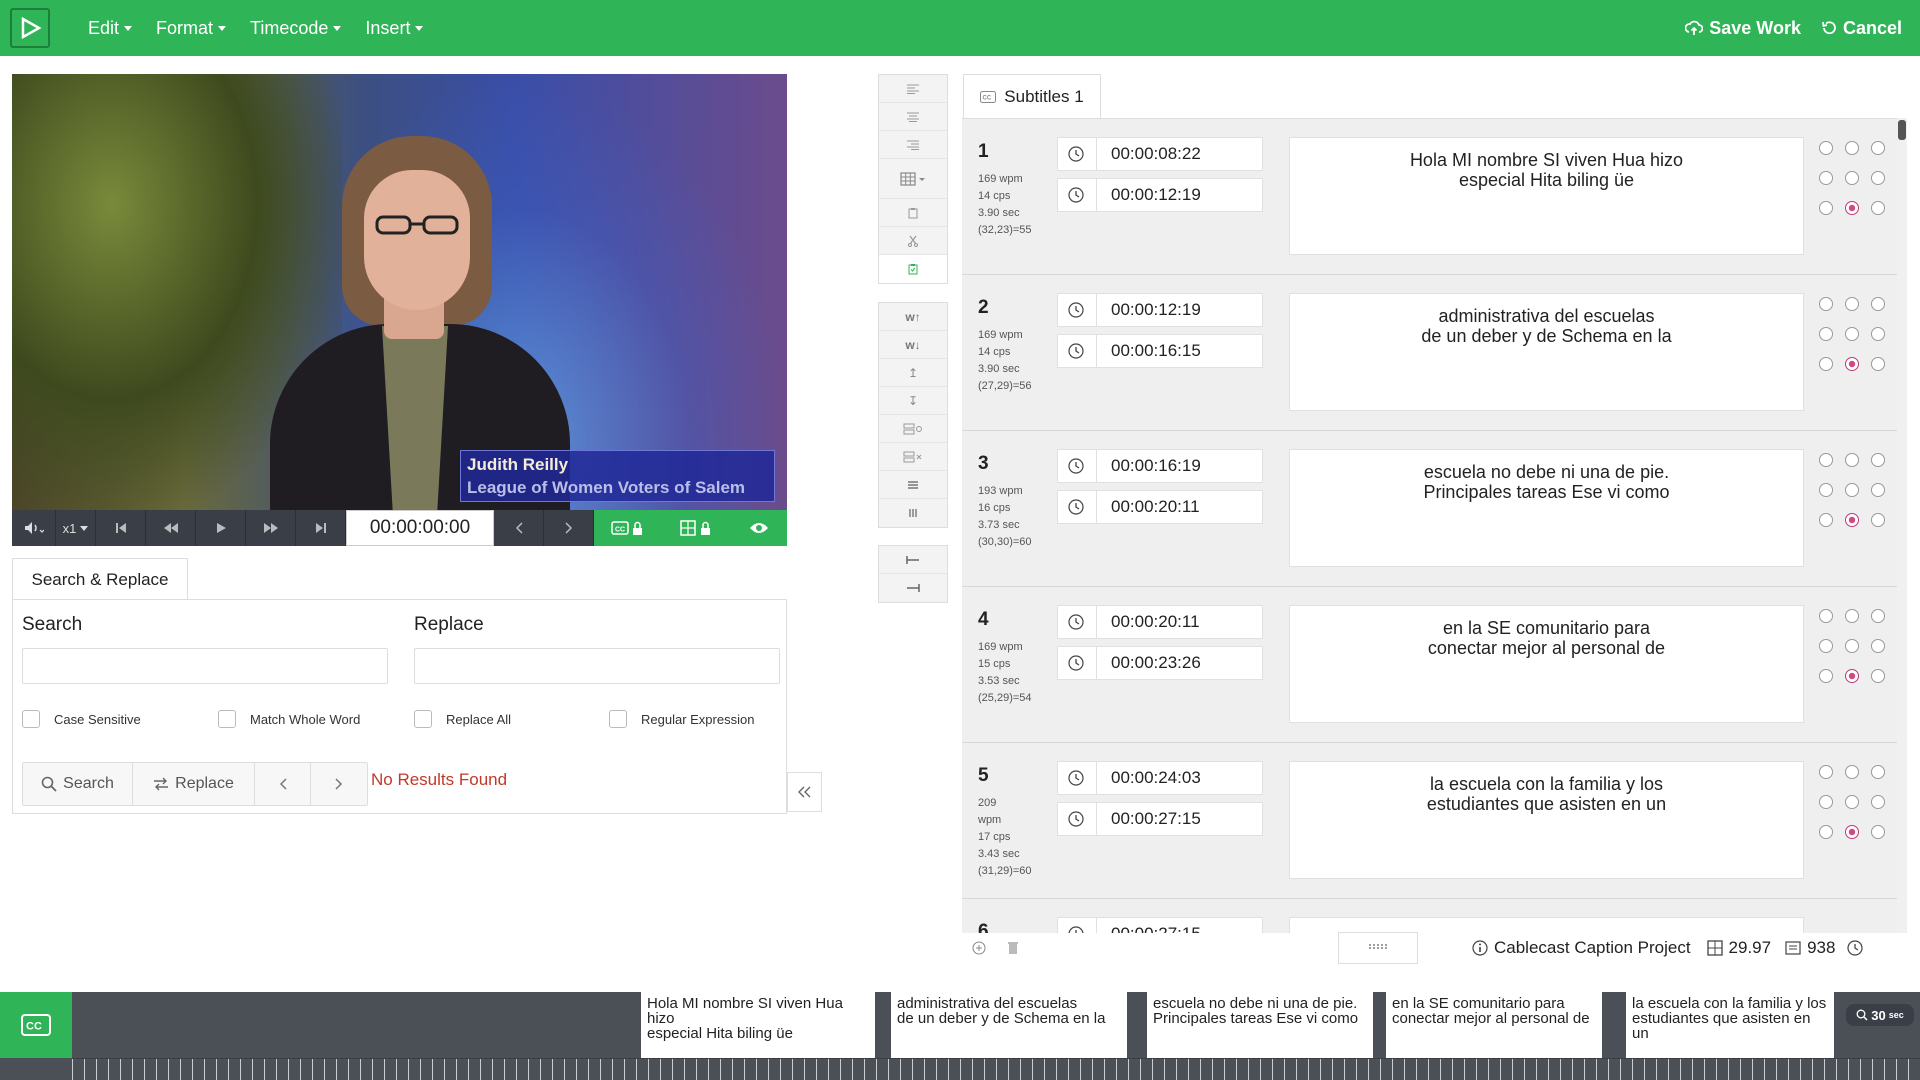  What do you see at coordinates (76, 528) in the screenshot?
I see `speed-button: x1` at bounding box center [76, 528].